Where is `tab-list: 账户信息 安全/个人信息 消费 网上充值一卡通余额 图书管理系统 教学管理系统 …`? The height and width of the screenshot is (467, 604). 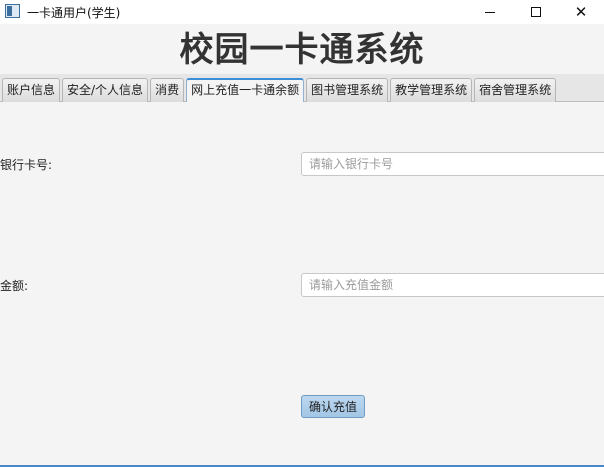 tab-list: 账户信息 安全/个人信息 消费 网上充值一卡通余额 图书管理系统 教学管理系统 … is located at coordinates (279, 90).